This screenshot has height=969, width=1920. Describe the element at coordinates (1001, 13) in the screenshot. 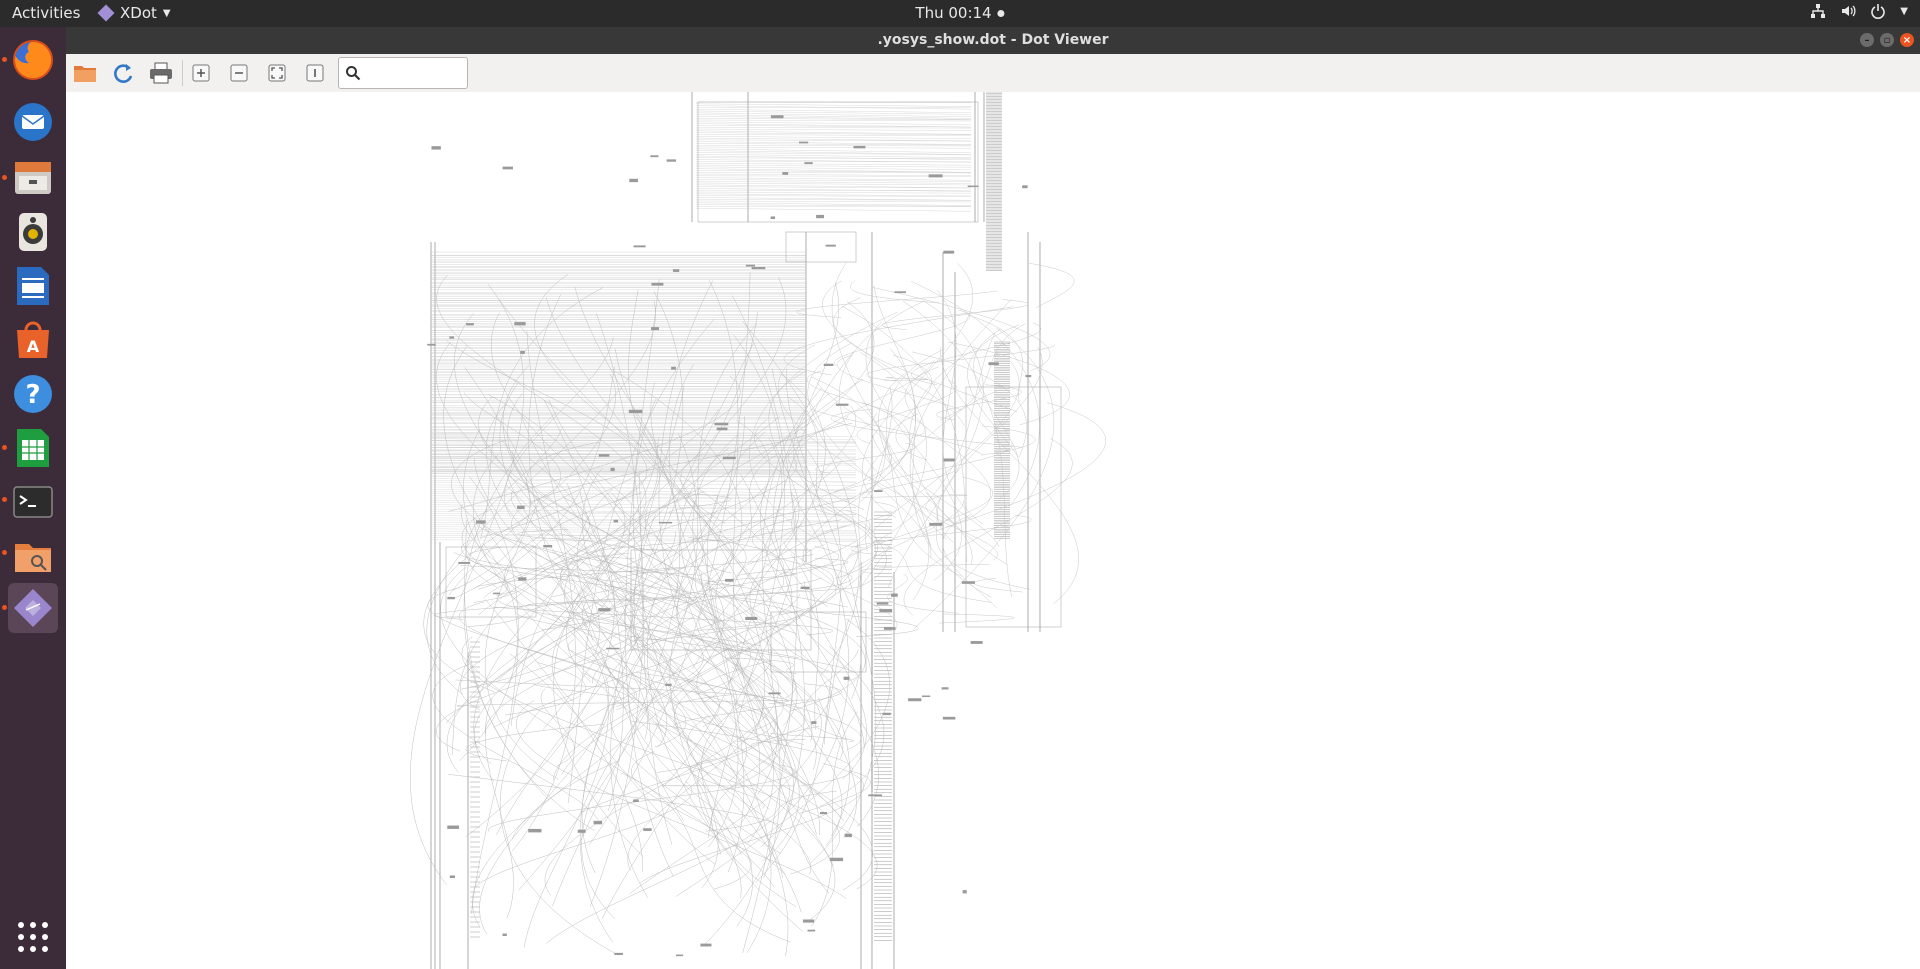

I see `notification-dot-icon` at that location.